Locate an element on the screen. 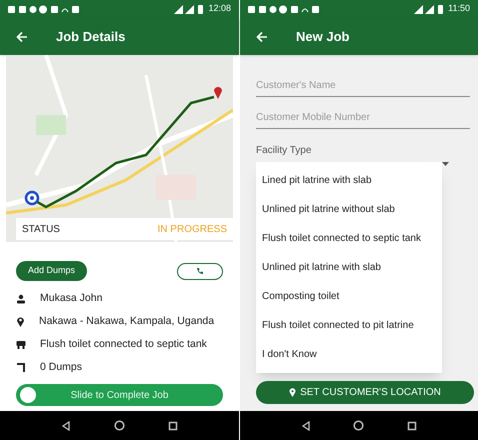 The image size is (478, 440). detail-text: Mukasa John is located at coordinates (71, 298).